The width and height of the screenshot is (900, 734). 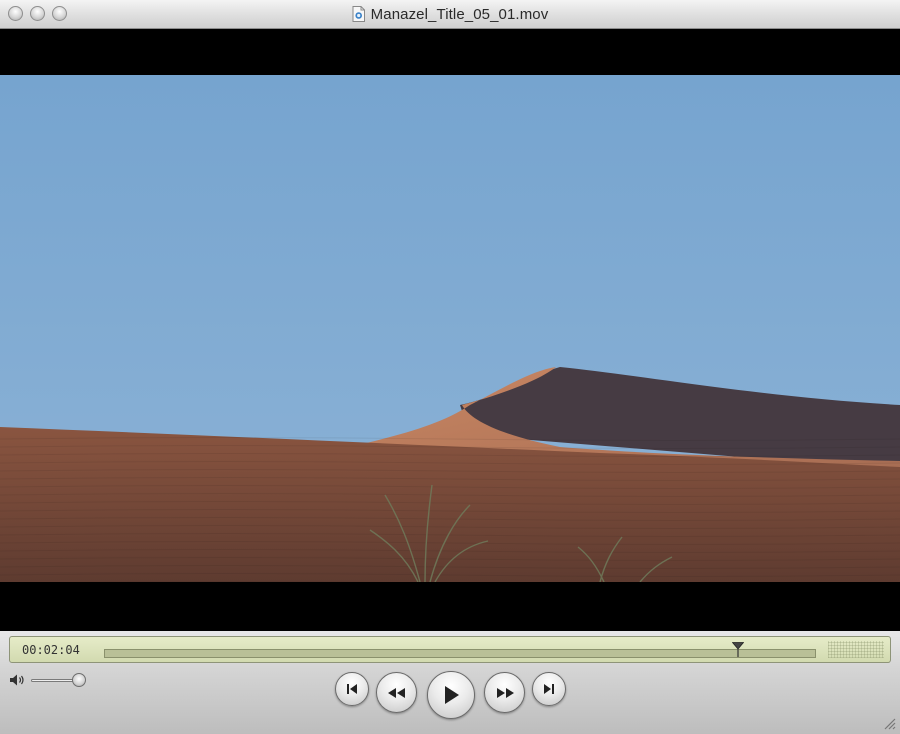 What do you see at coordinates (51, 650) in the screenshot?
I see `current-timecode: 00:02:04` at bounding box center [51, 650].